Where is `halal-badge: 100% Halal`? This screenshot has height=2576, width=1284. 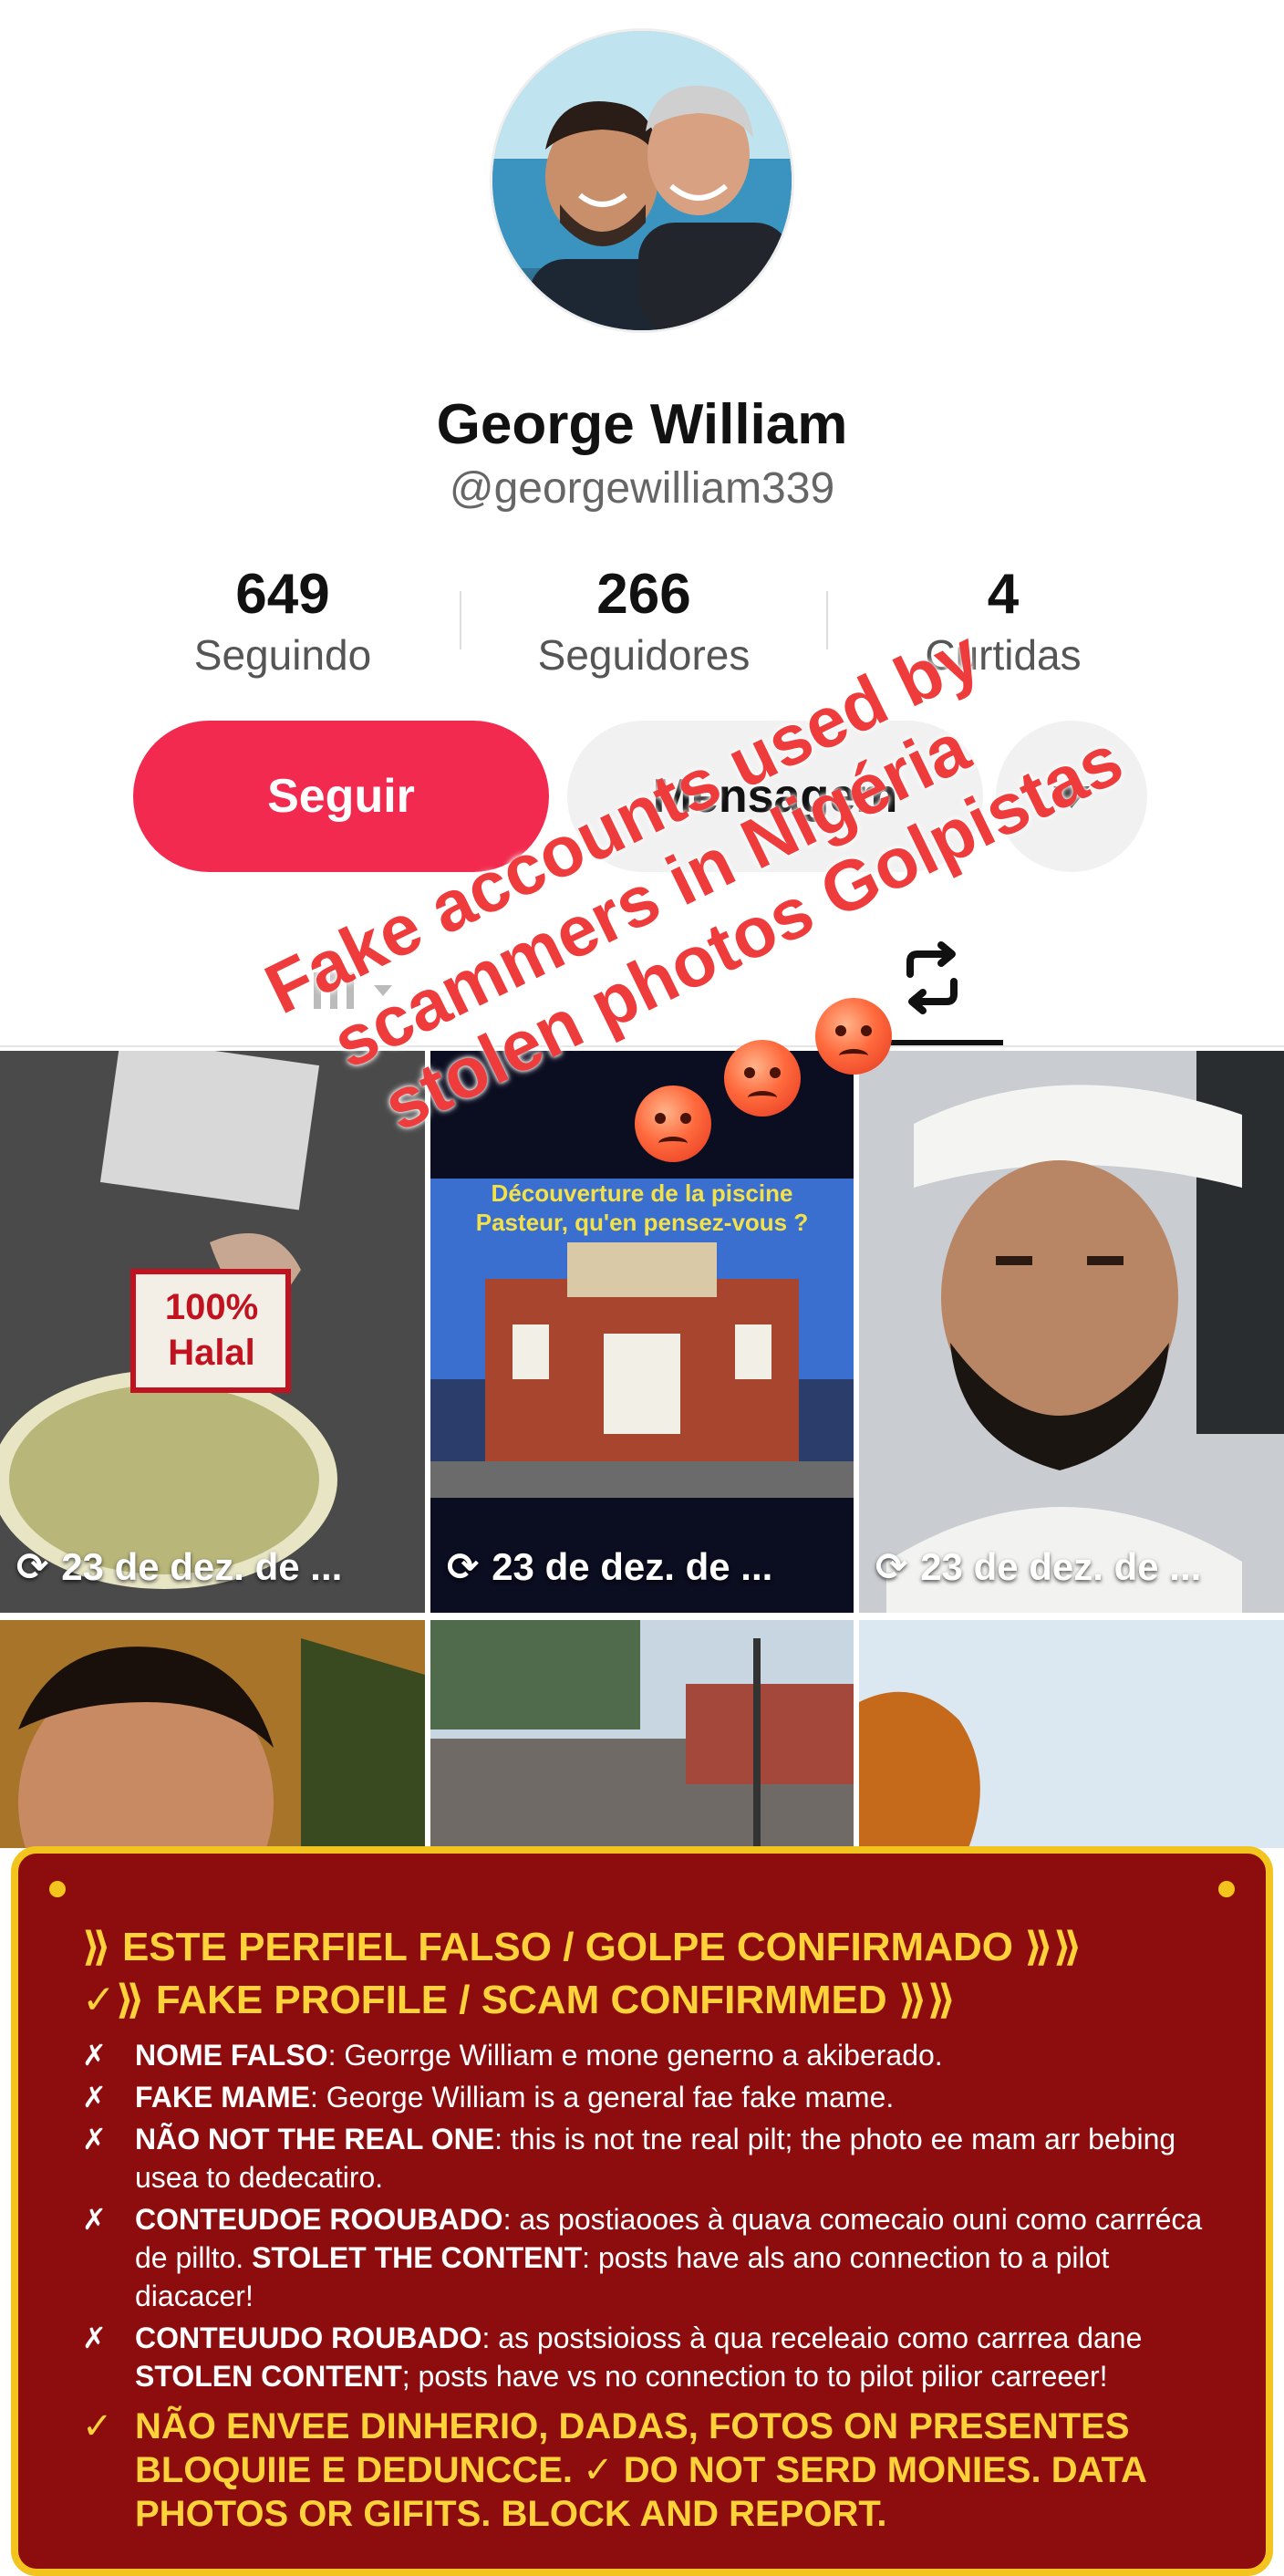
halal-badge: 100% Halal is located at coordinates (211, 1330).